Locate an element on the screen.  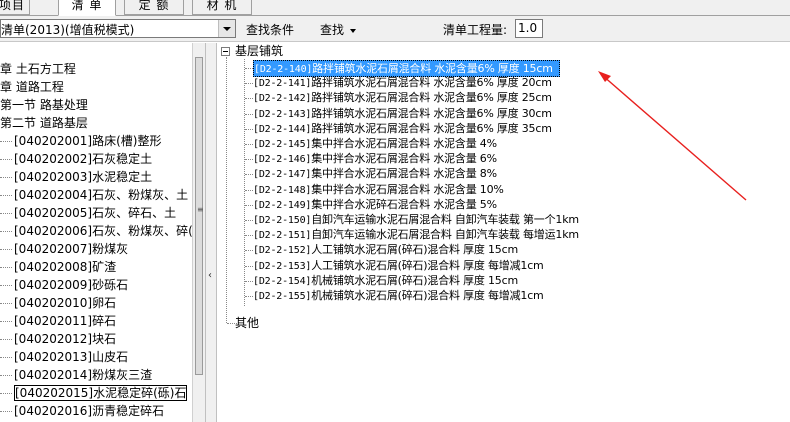
tree-leaf: [040202005]石灰、碎石、土 is located at coordinates (88, 213).